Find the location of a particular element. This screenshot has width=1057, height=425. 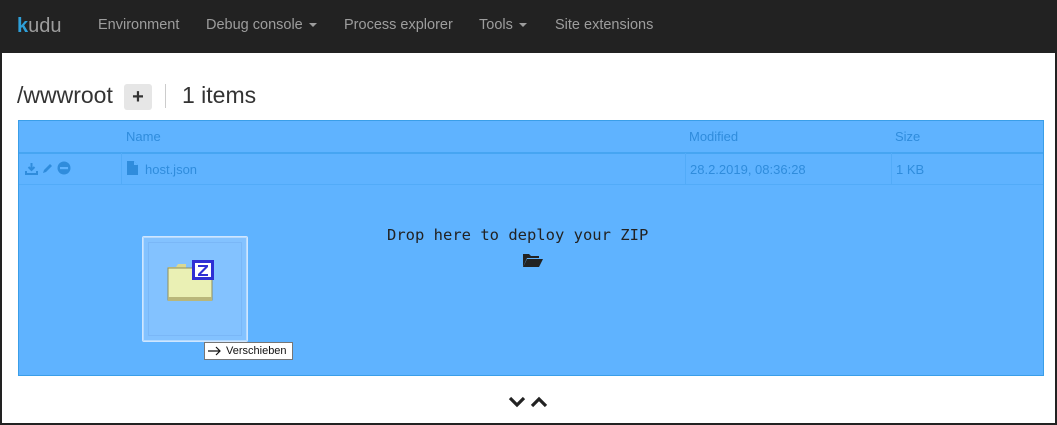

column-header-name: Name is located at coordinates (143, 136).